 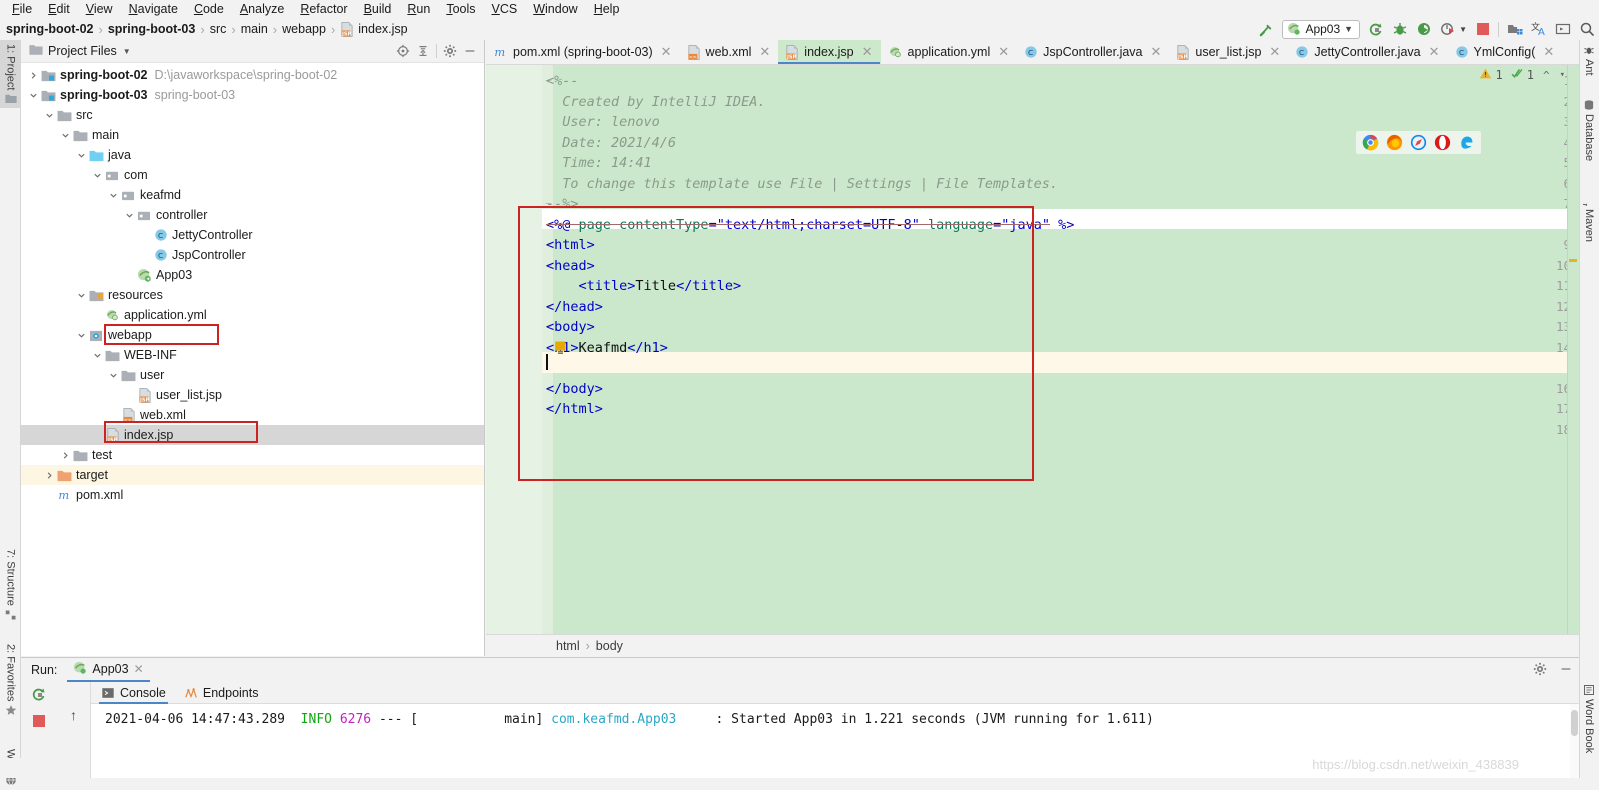 What do you see at coordinates (252, 475) in the screenshot?
I see `tree-node-target: target` at bounding box center [252, 475].